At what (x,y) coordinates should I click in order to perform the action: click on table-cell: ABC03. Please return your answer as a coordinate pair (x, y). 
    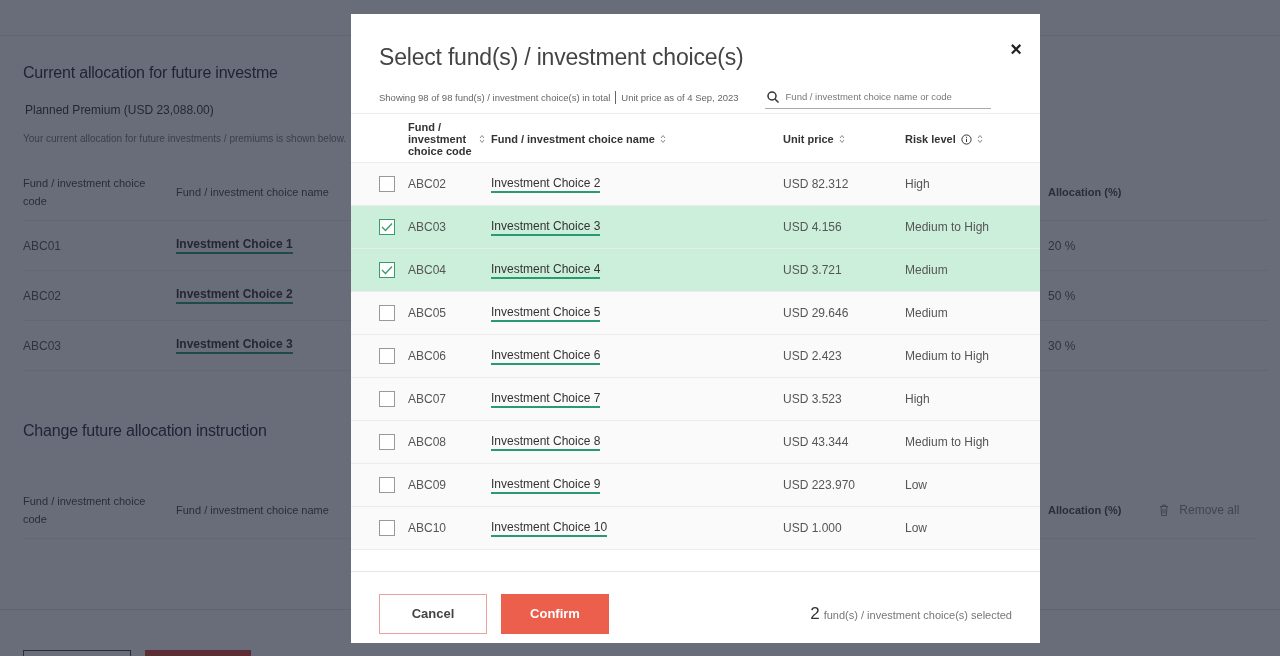
    Looking at the image, I should click on (42, 345).